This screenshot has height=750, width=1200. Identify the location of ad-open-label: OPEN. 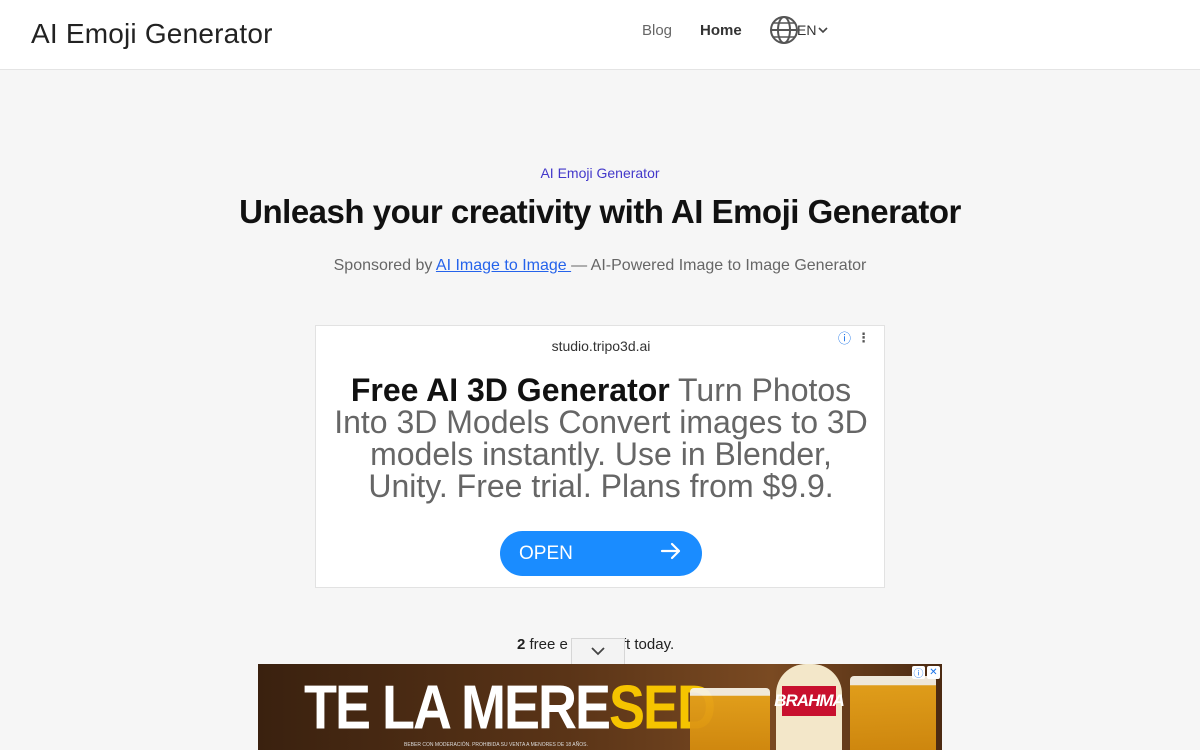
(546, 553).